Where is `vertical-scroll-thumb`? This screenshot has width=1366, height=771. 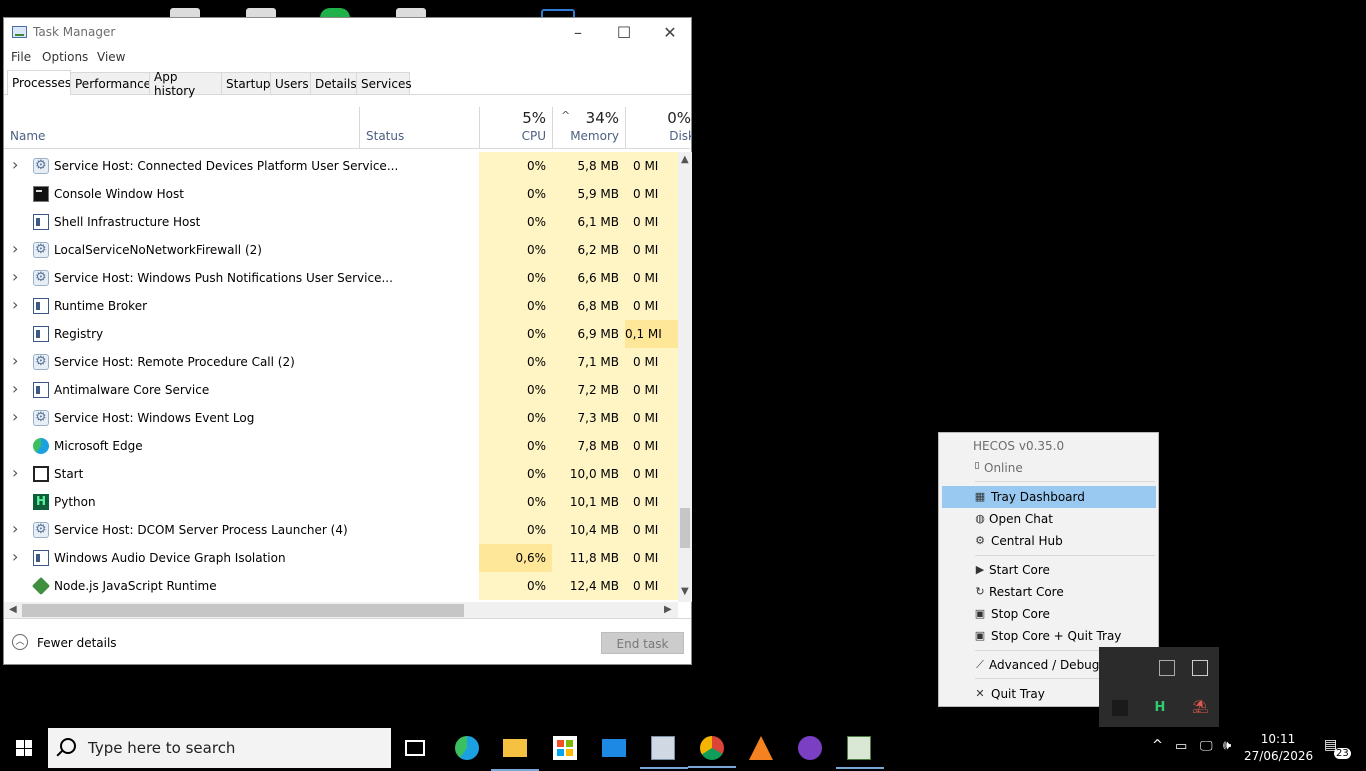 vertical-scroll-thumb is located at coordinates (685, 528).